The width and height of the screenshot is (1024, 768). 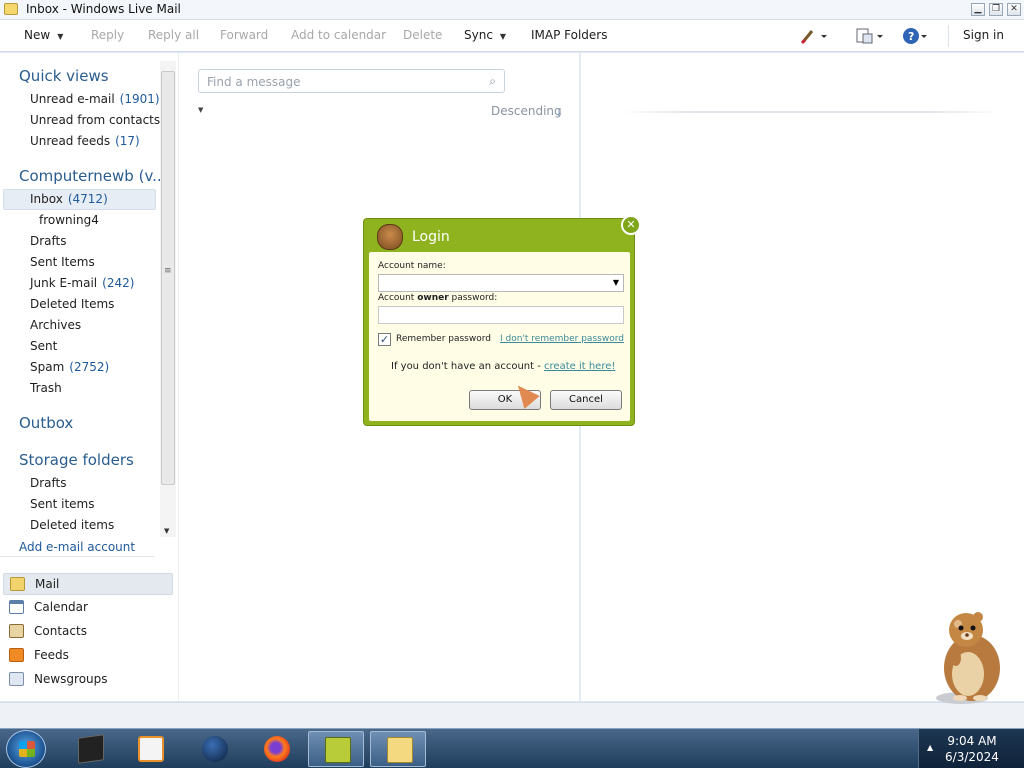 I want to click on nav-item-label: Deleted Items, so click(x=72, y=304).